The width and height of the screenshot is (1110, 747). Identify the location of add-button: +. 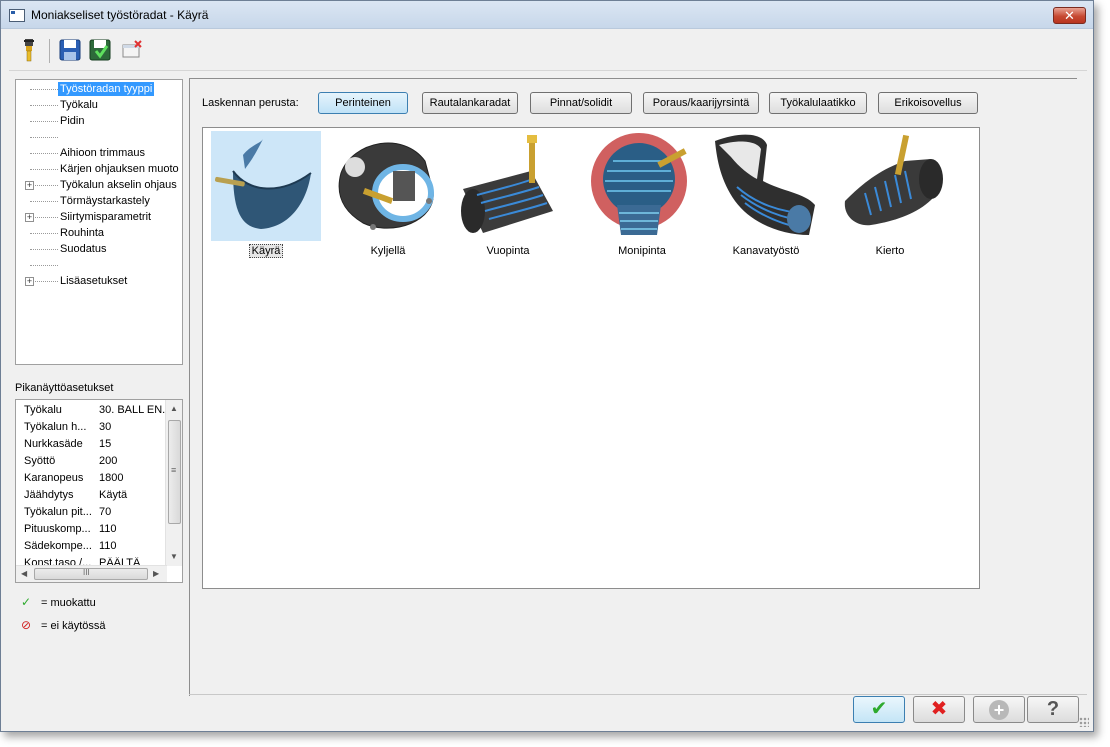
(999, 709).